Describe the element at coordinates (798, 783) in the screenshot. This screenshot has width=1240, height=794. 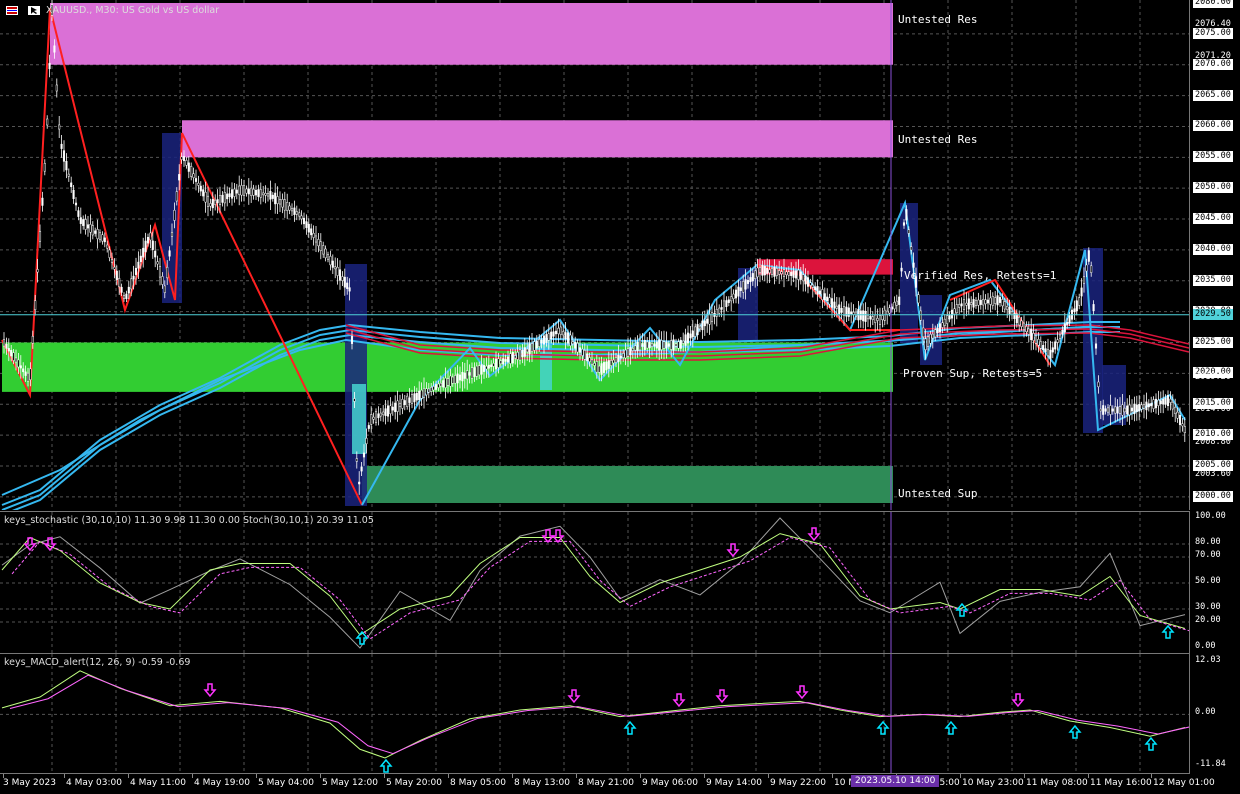
I see `time-axis-label: 9 May 22:00` at that location.